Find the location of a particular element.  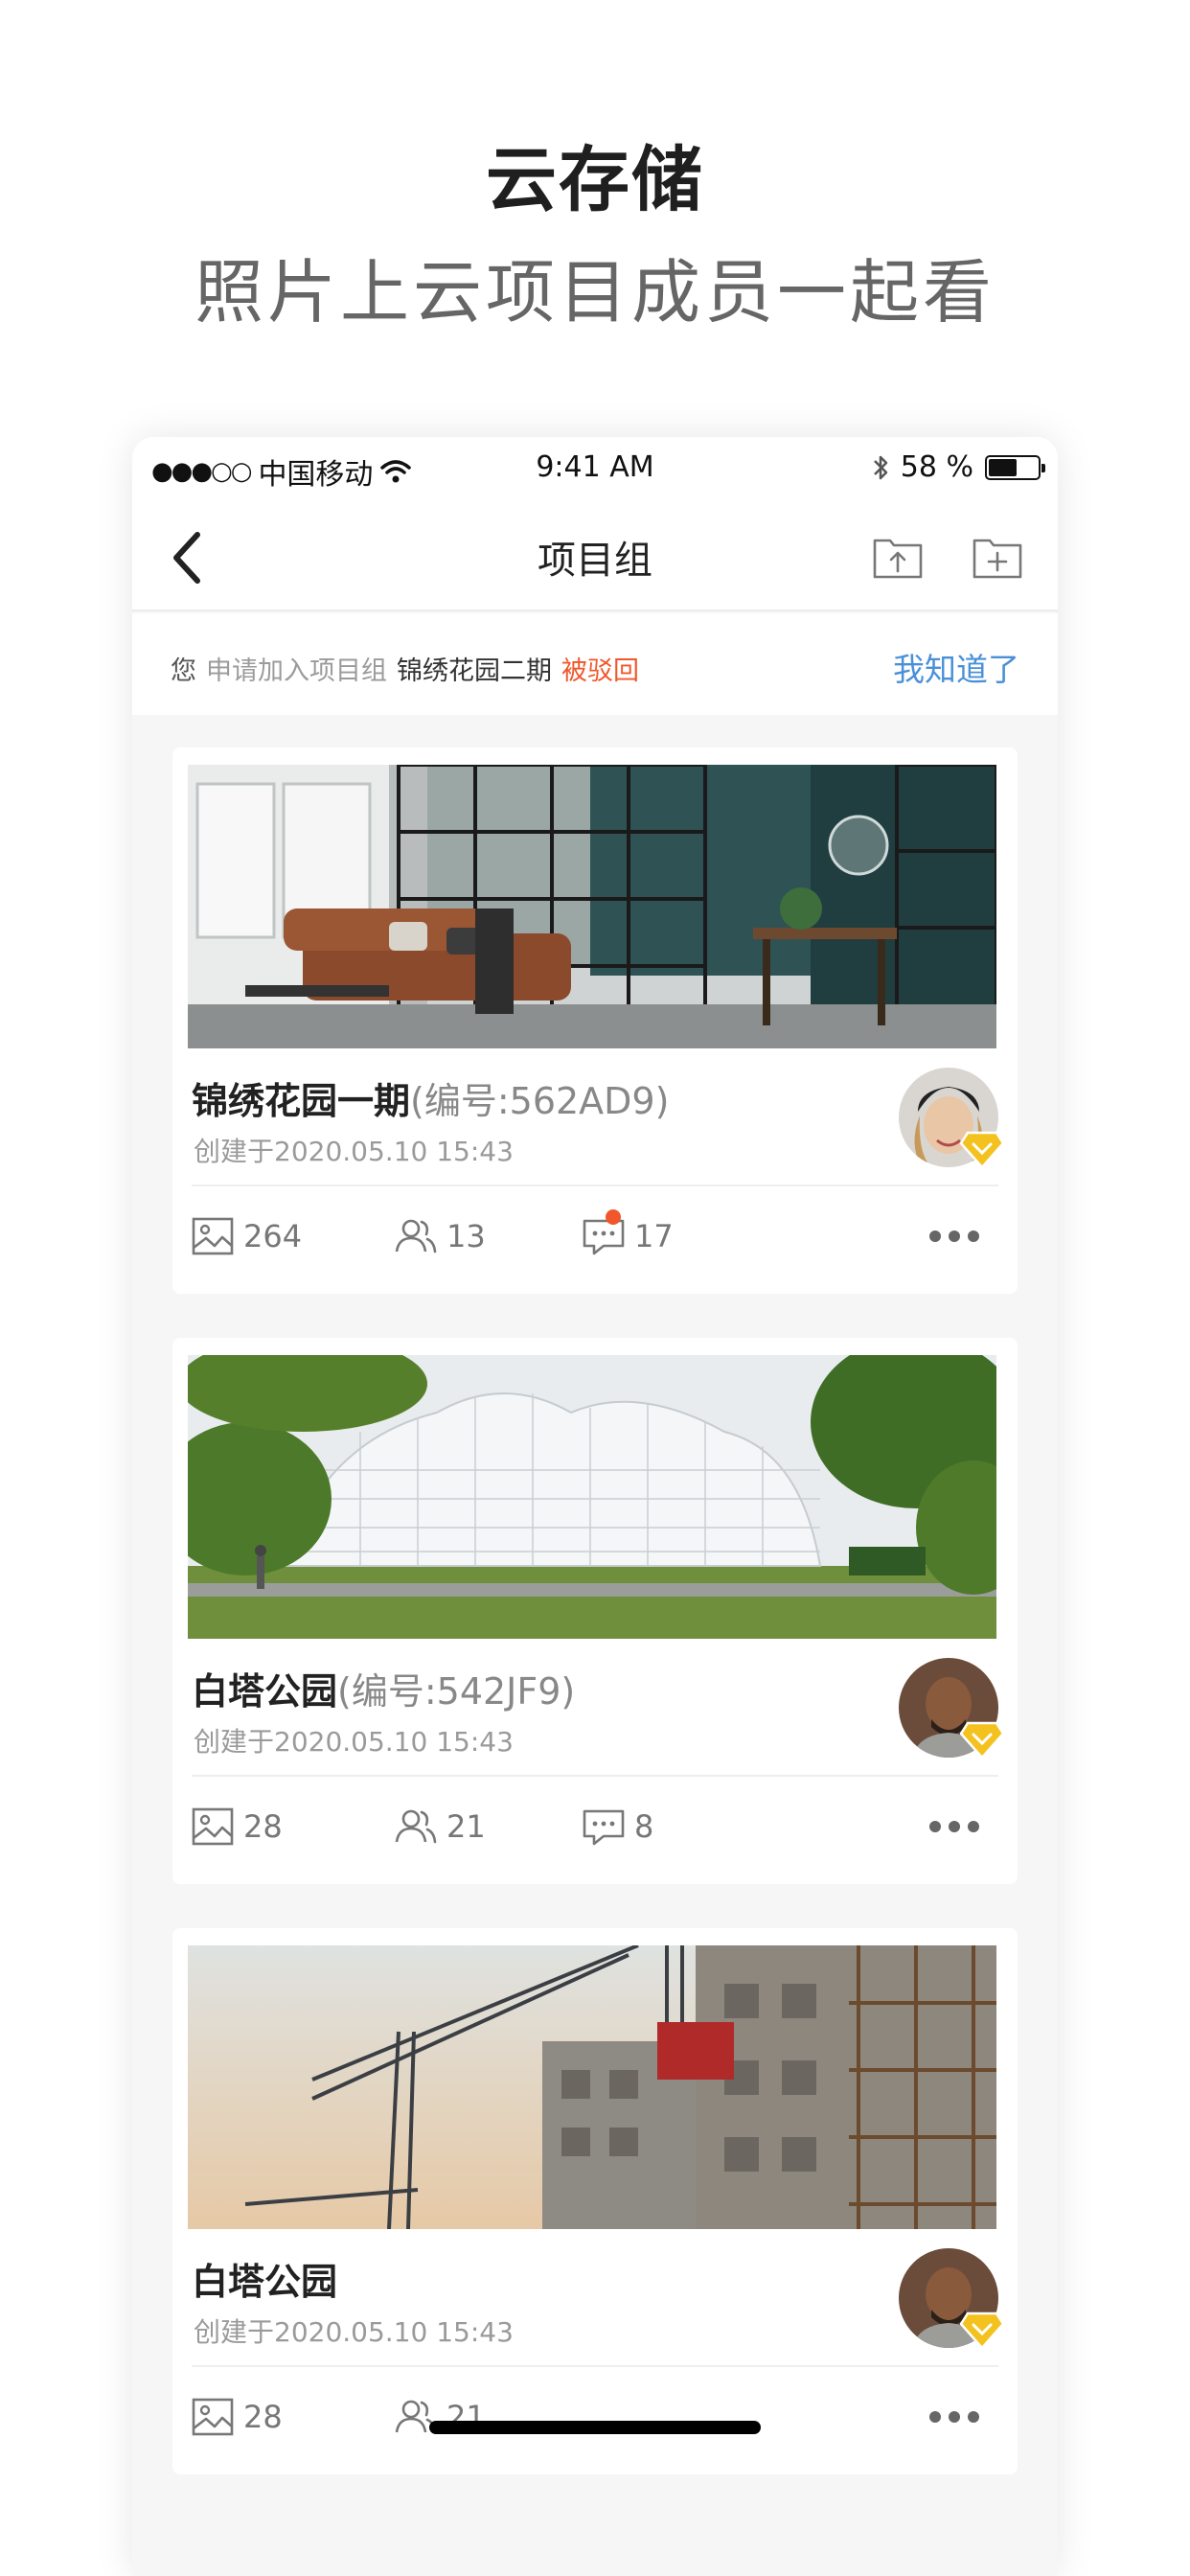

notice-banner: 您申请加入项目组 锦绣花园二期 被驳回 我知道了 is located at coordinates (595, 664).